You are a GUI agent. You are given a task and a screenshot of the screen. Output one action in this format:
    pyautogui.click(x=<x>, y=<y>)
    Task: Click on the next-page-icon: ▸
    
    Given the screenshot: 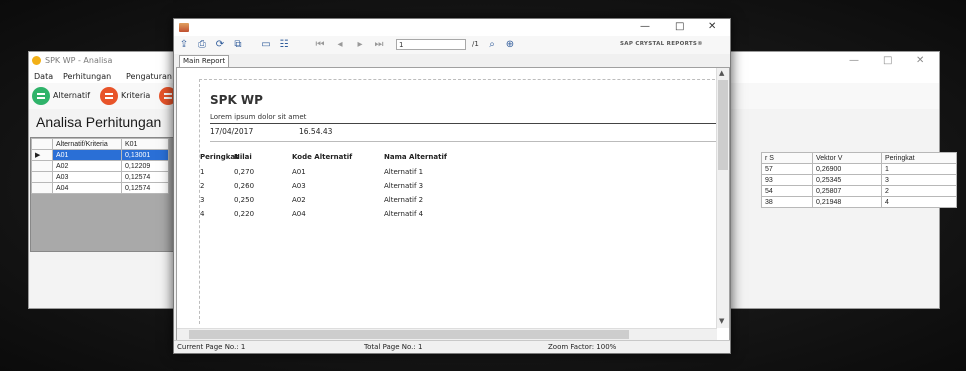 What is the action you would take?
    pyautogui.click(x=360, y=44)
    